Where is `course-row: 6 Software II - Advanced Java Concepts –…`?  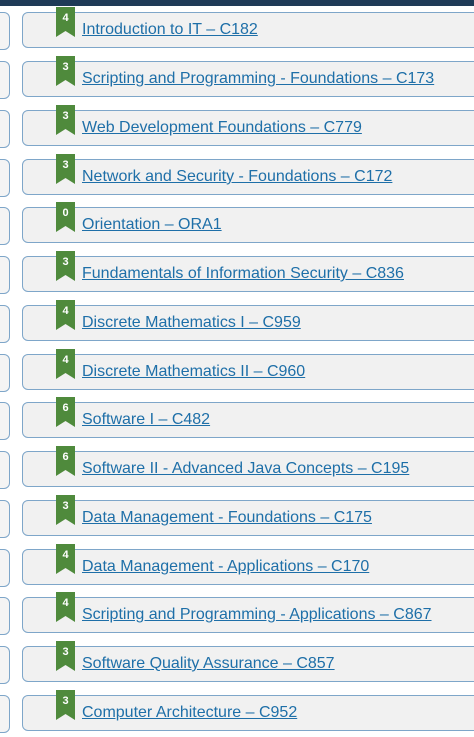 course-row: 6 Software II - Advanced Java Concepts –… is located at coordinates (237, 467).